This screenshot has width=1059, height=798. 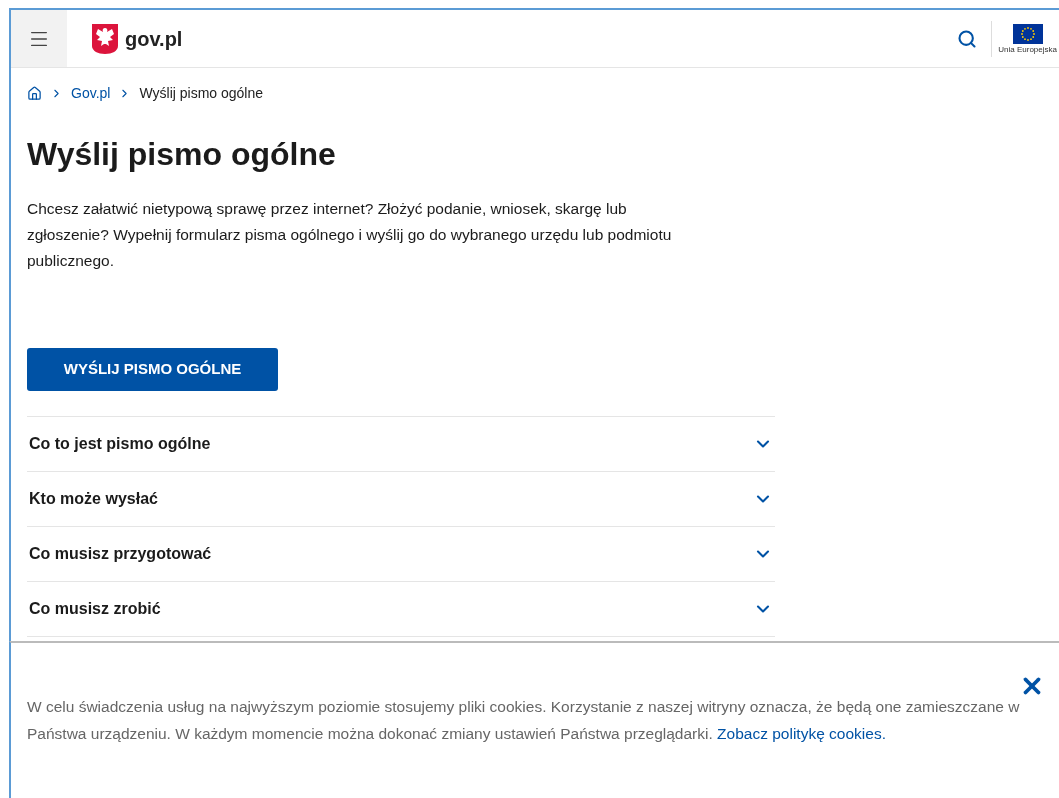 What do you see at coordinates (401, 499) in the screenshot?
I see `accordion-item: Kto może wysłać` at bounding box center [401, 499].